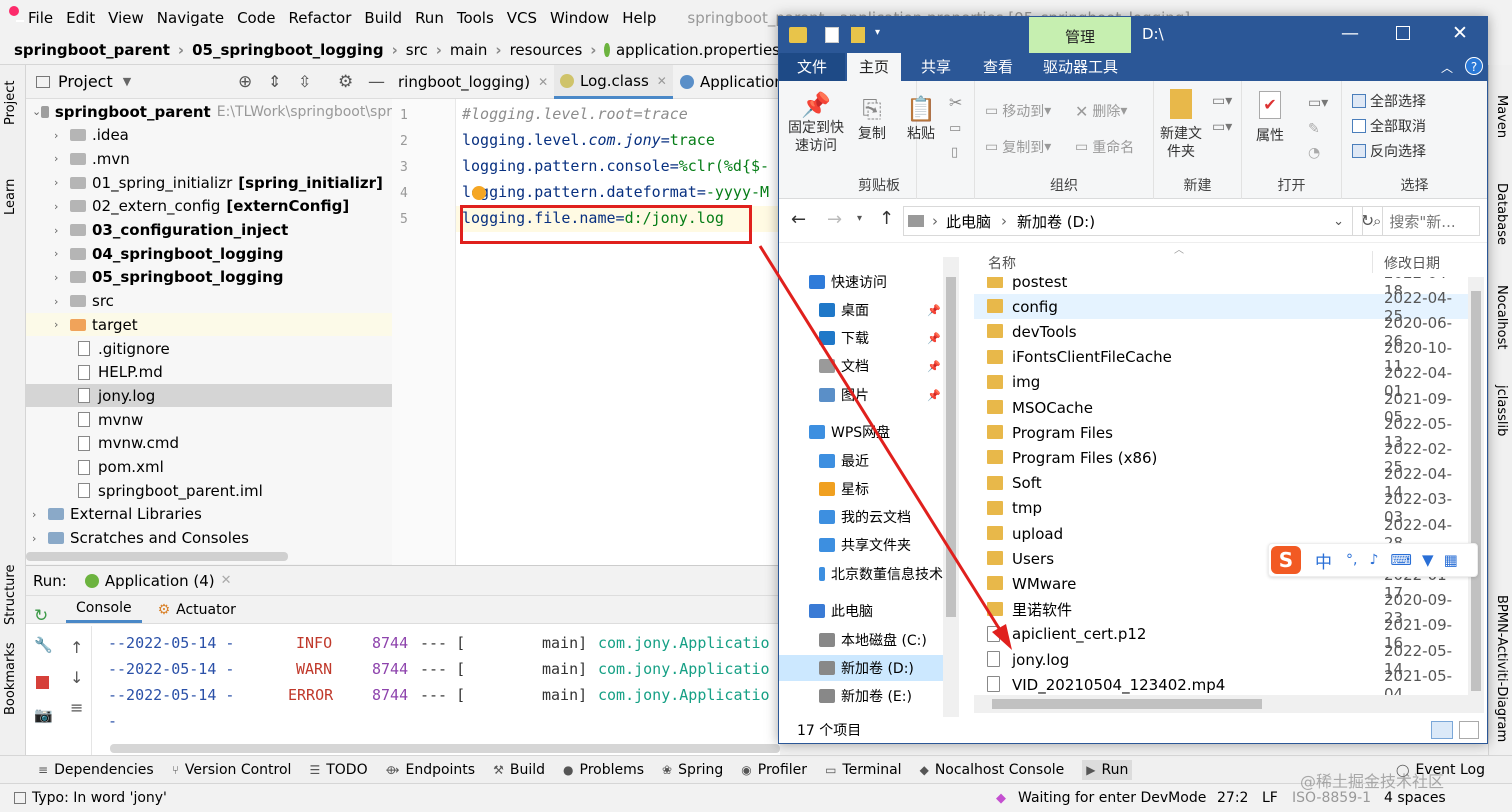  I want to click on ime-punctuation-icon: °,, so click(1351, 560).